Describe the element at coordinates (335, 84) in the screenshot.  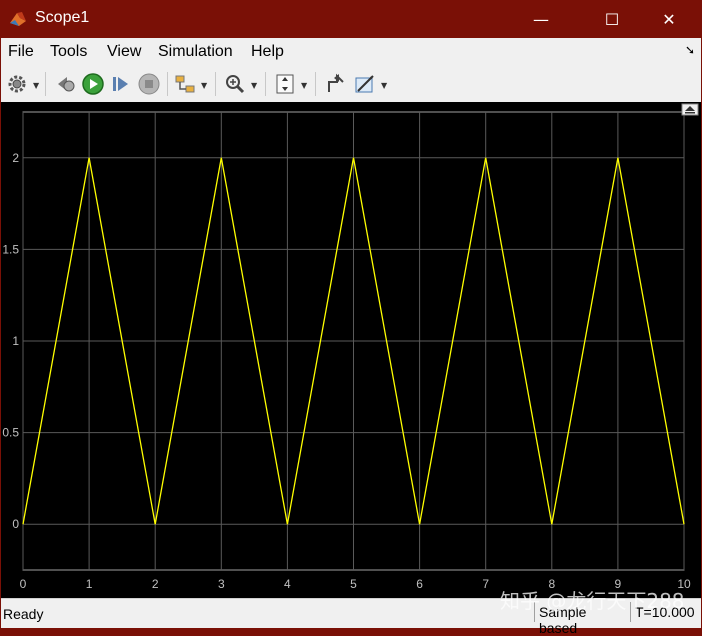
I see `restore-view-icon` at that location.